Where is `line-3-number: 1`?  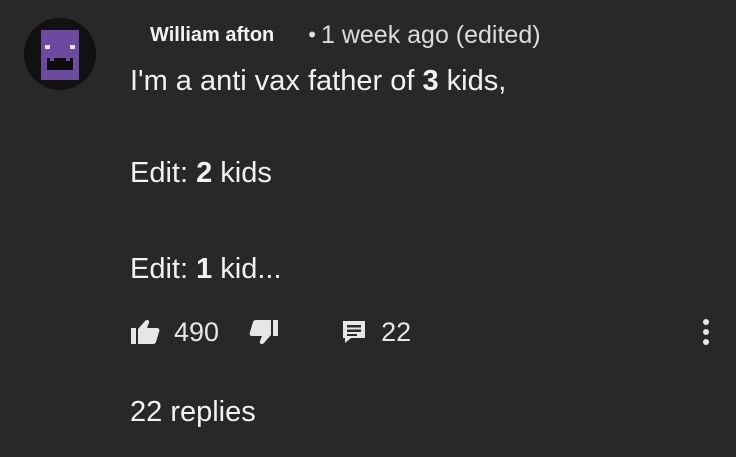 line-3-number: 1 is located at coordinates (204, 269).